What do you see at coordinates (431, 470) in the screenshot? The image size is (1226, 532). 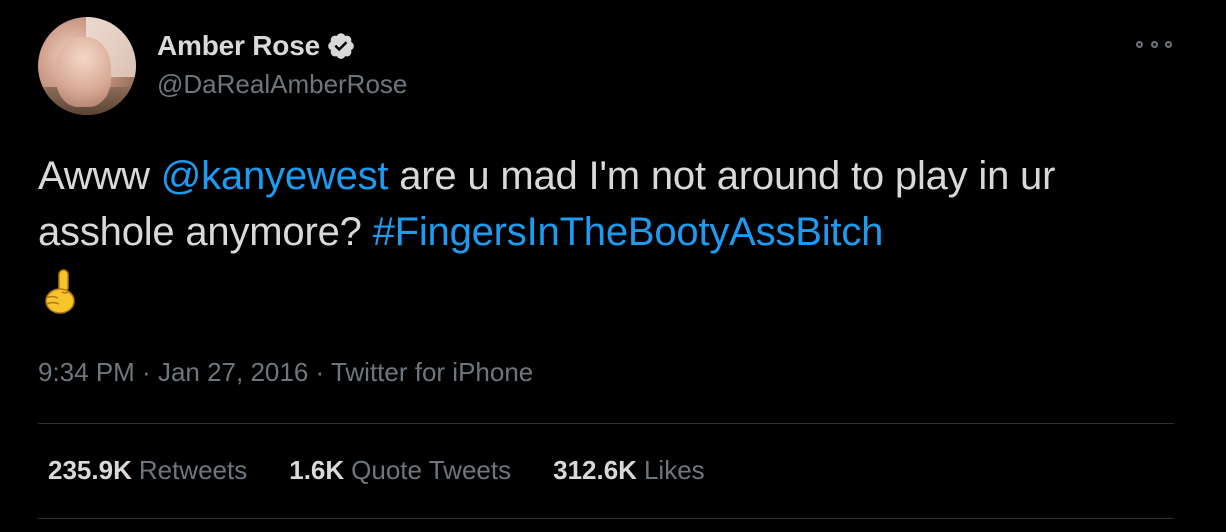 I see `quote-tweets-label: Quote Tweets` at bounding box center [431, 470].